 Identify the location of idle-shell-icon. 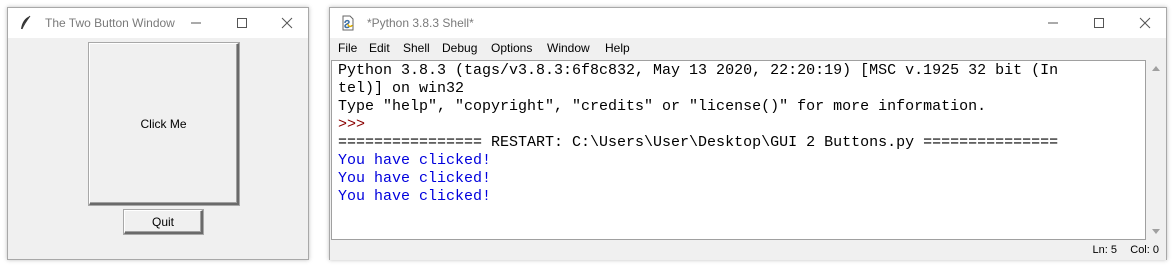
(348, 23).